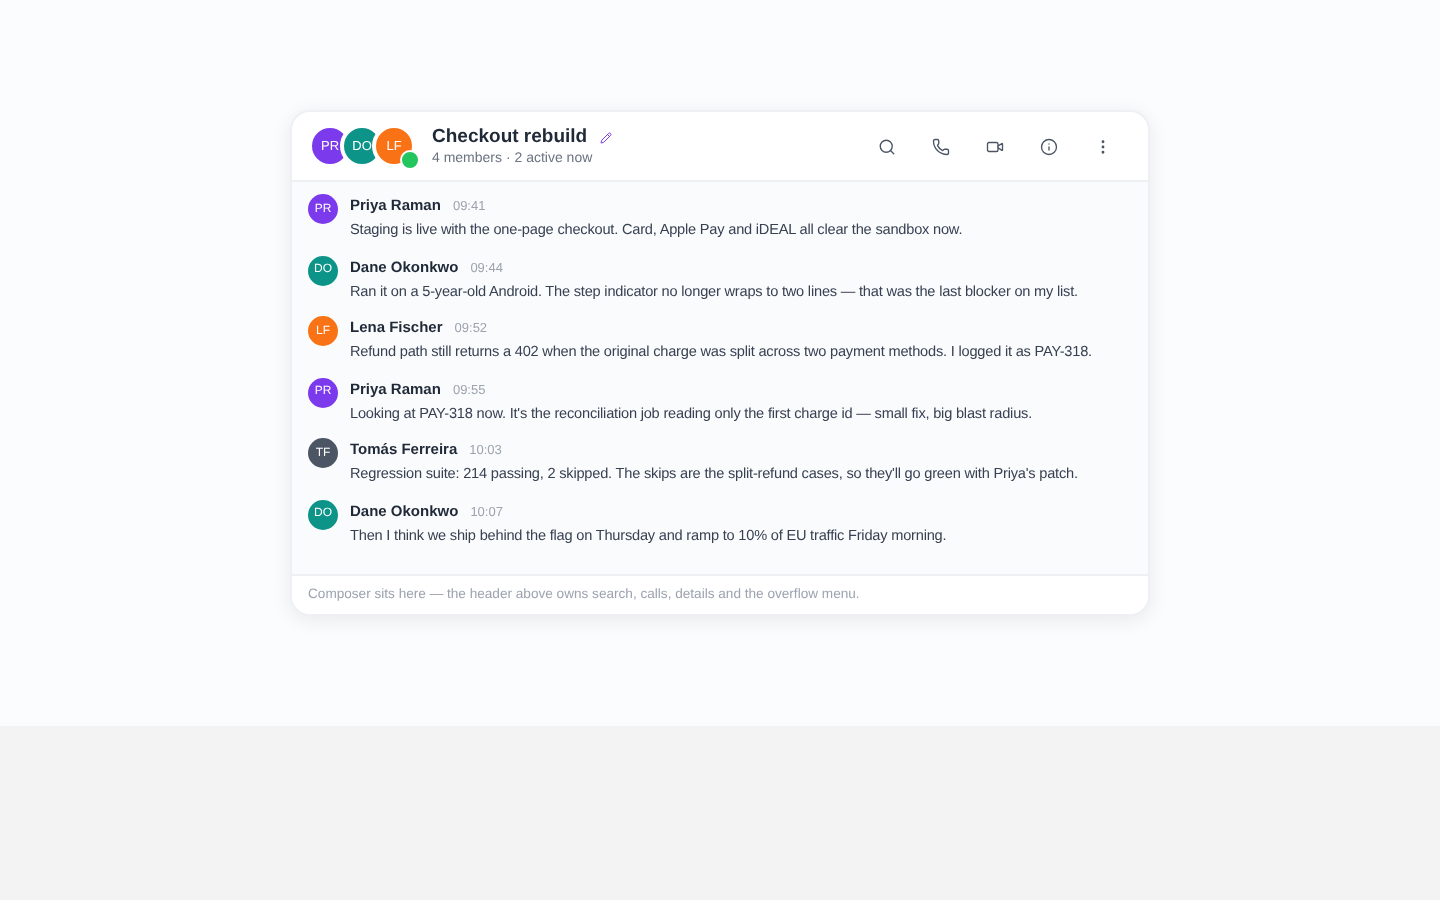 The height and width of the screenshot is (900, 1440). What do you see at coordinates (941, 146) in the screenshot?
I see `phone-icon` at bounding box center [941, 146].